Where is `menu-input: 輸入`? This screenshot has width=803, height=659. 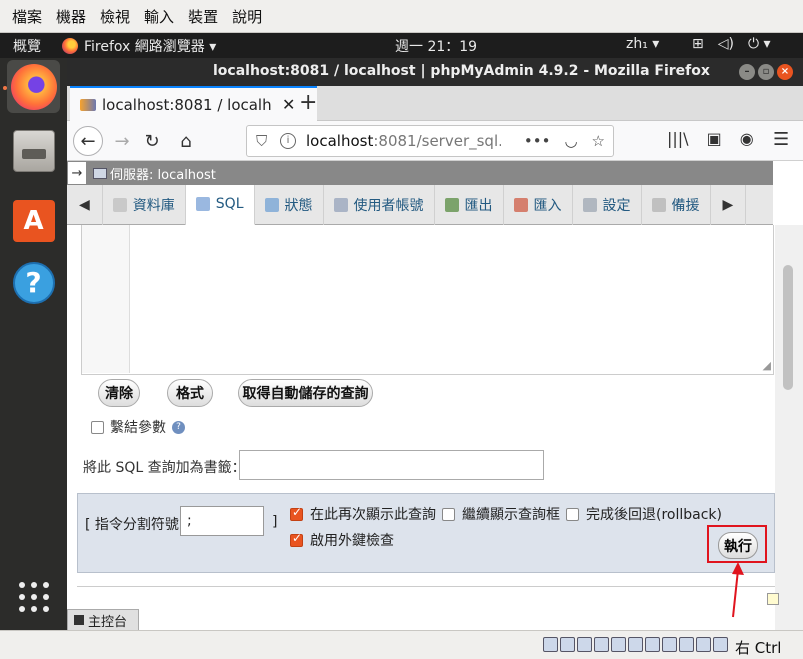 menu-input: 輸入 is located at coordinates (159, 16).